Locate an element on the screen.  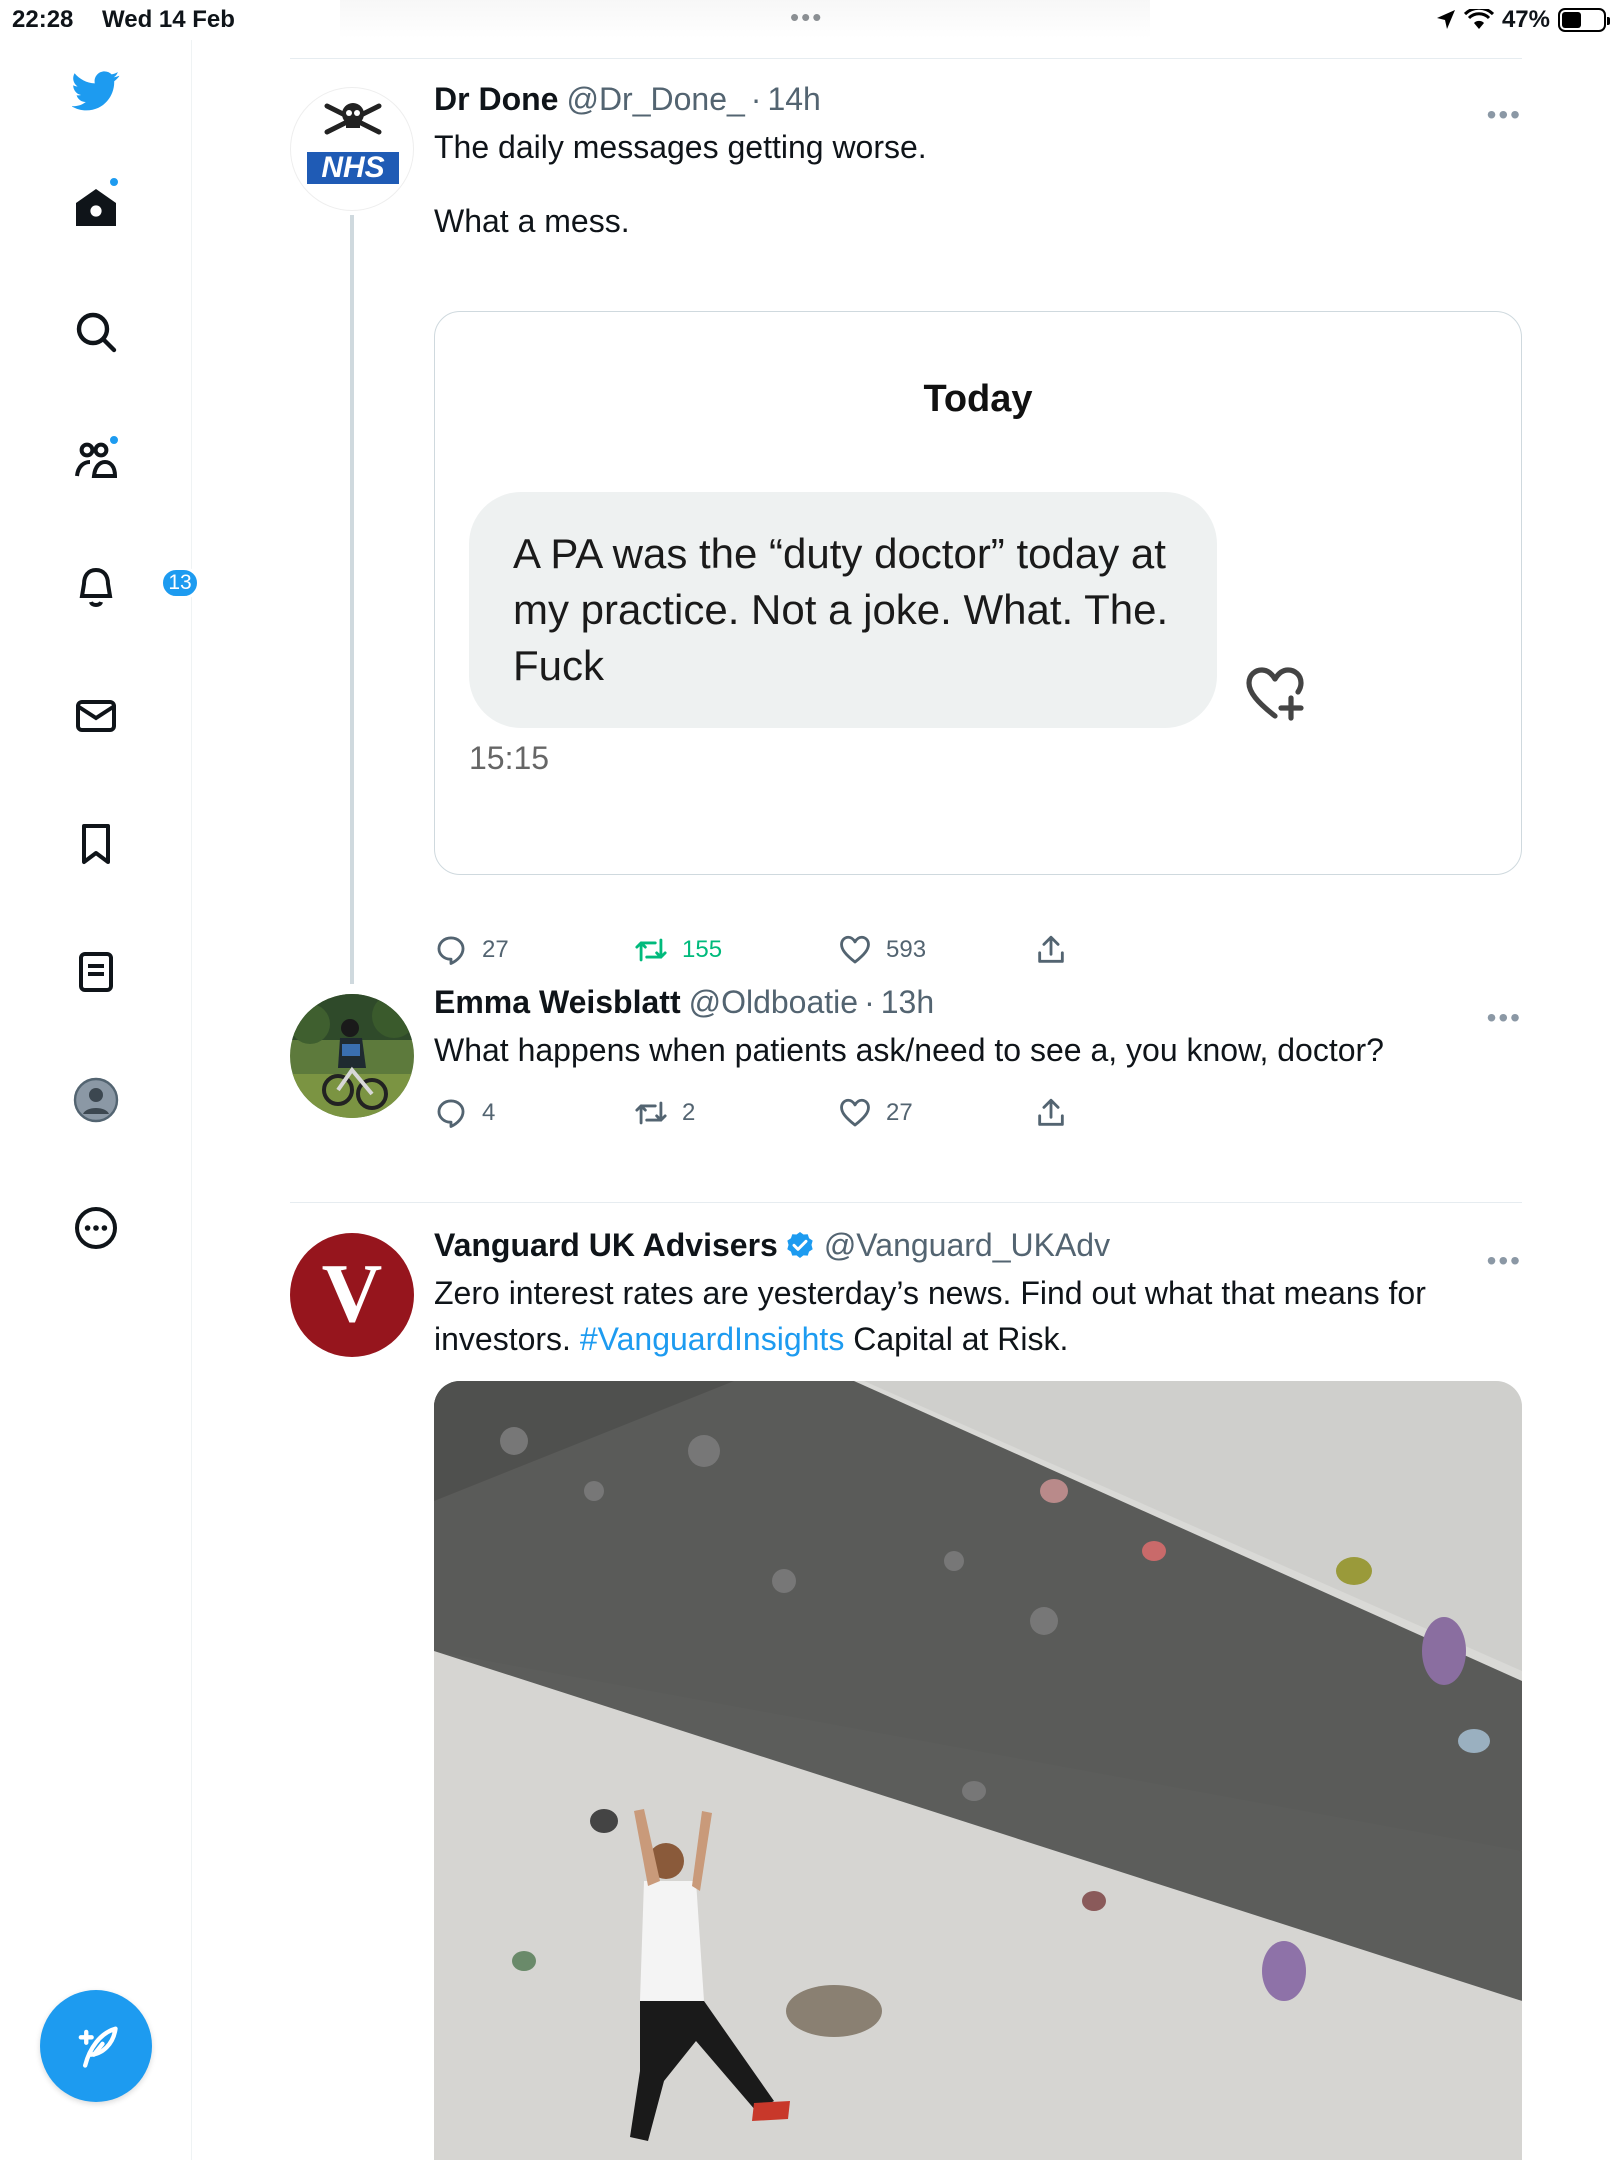
reply-button: 4 is located at coordinates (464, 1113).